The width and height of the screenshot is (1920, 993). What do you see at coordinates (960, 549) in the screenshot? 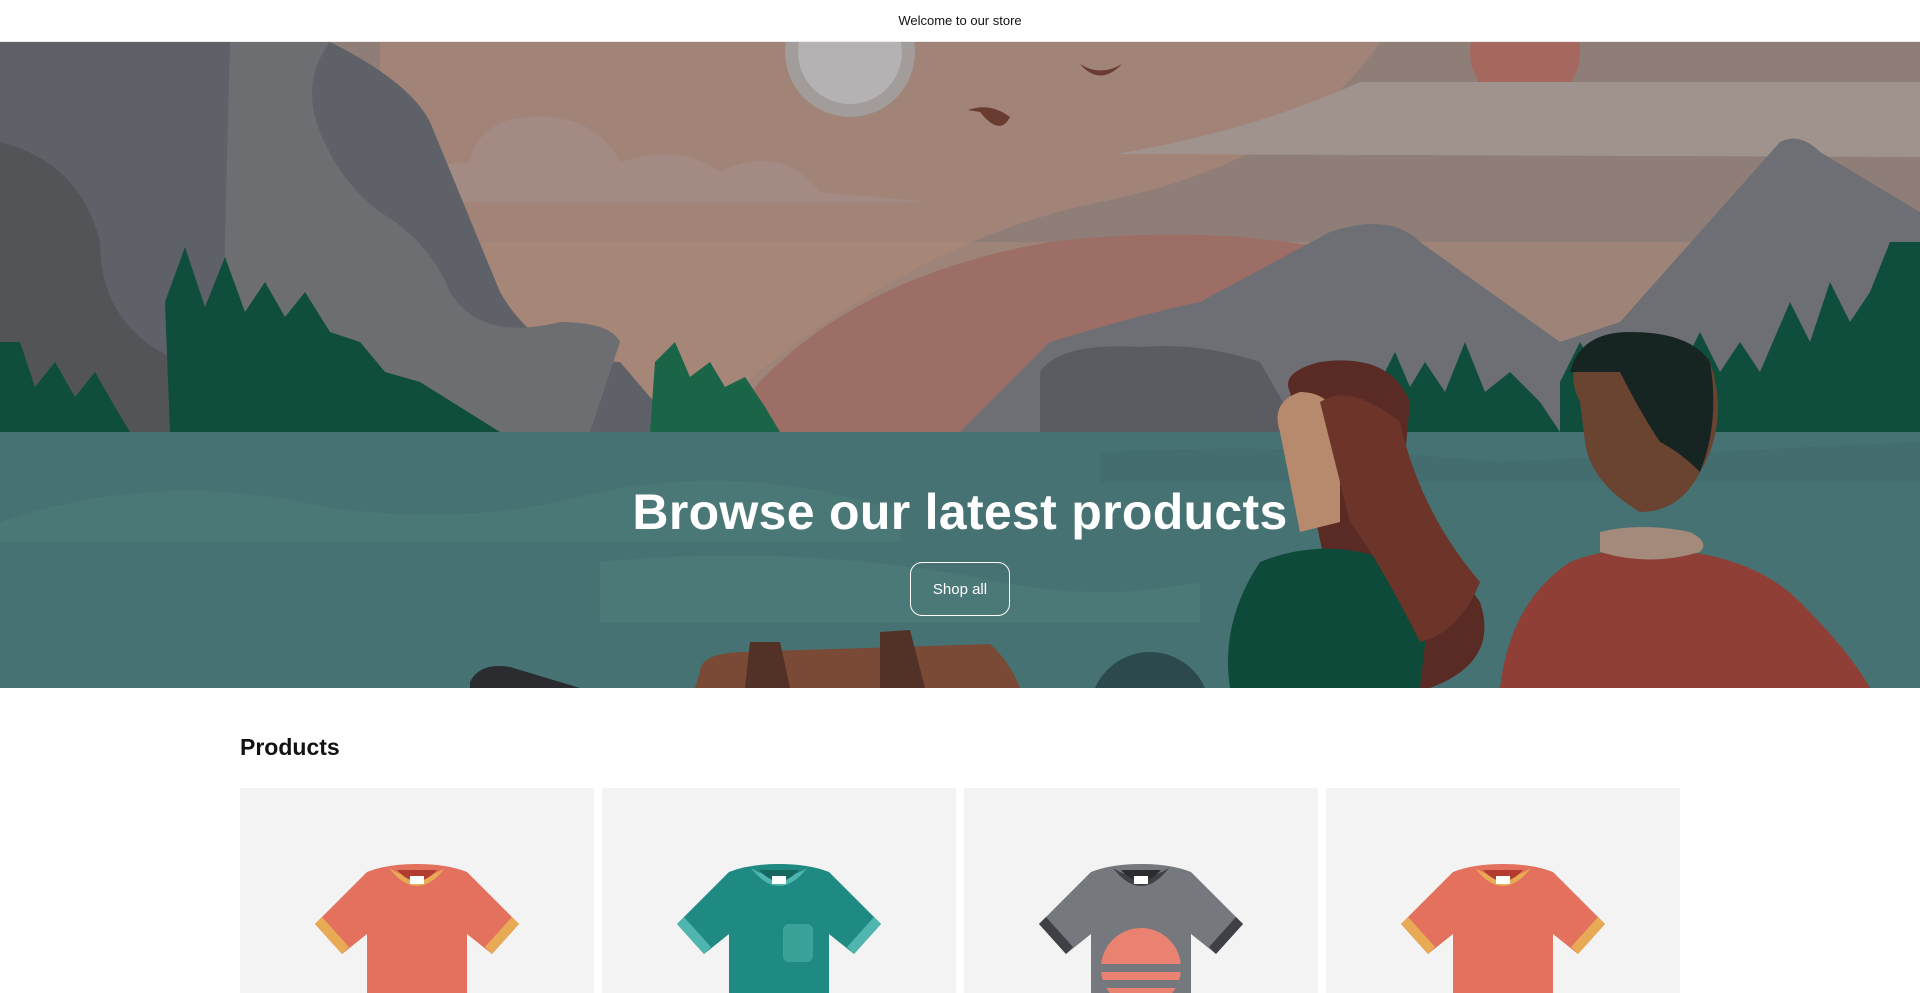
I see `hero-content: Browse our latest products Shop all` at bounding box center [960, 549].